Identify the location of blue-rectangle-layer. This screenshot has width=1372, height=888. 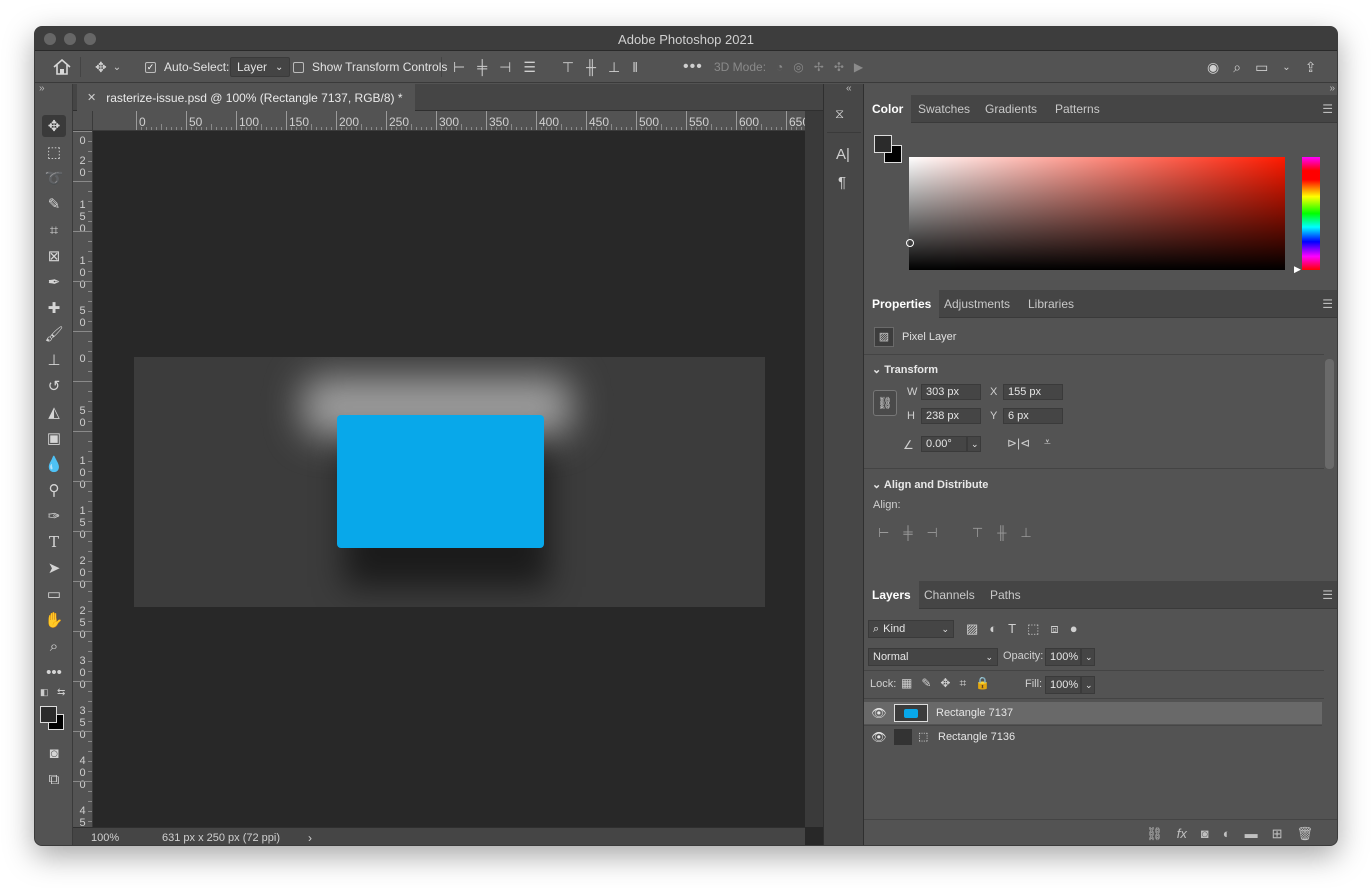
(440, 481).